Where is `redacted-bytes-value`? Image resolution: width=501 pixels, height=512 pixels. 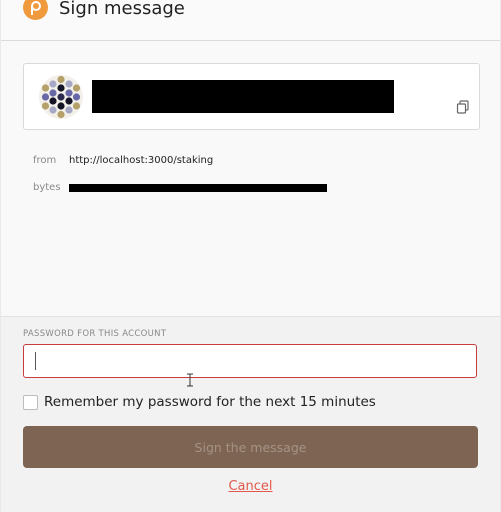
redacted-bytes-value is located at coordinates (198, 188).